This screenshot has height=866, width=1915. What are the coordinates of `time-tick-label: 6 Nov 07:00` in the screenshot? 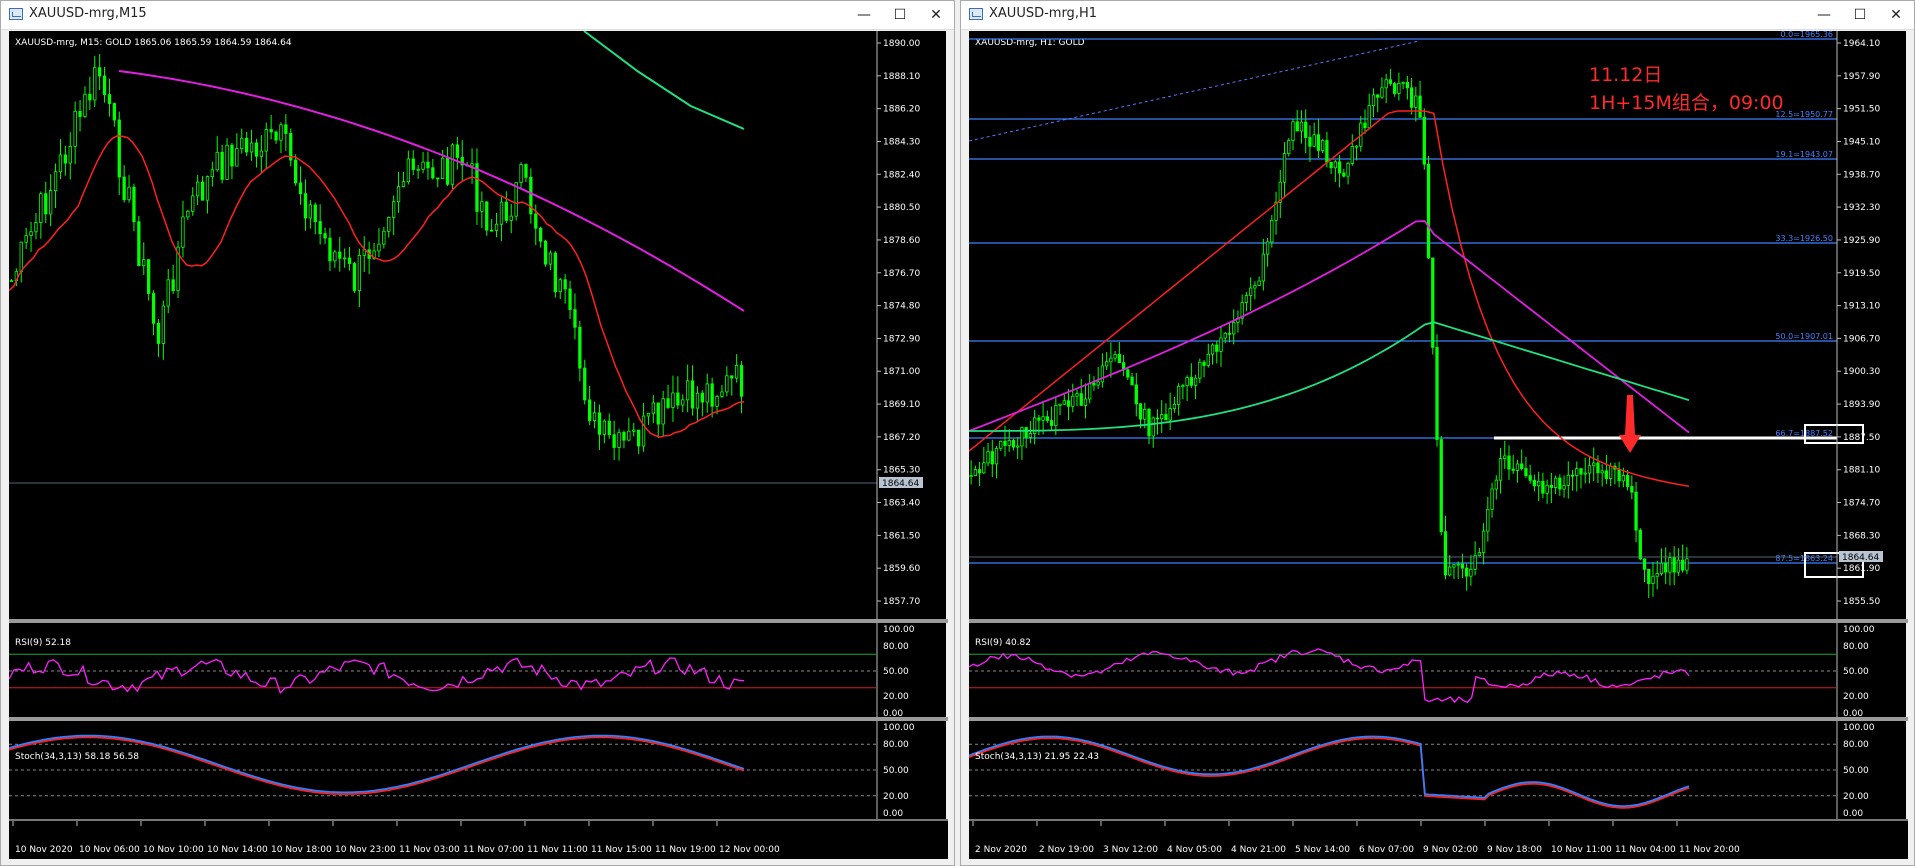 It's located at (1386, 850).